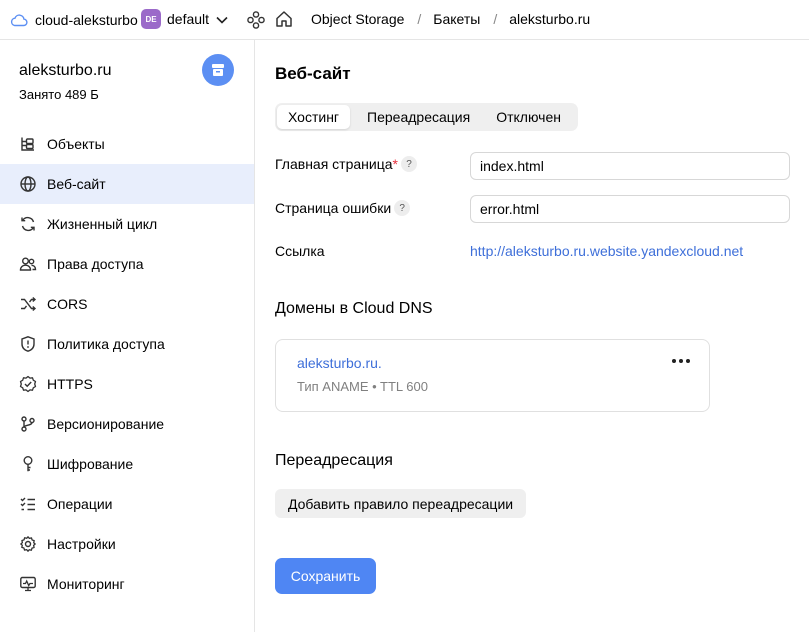 The image size is (809, 632). I want to click on sidebar-item-monitoring: Мониторинг, so click(127, 584).